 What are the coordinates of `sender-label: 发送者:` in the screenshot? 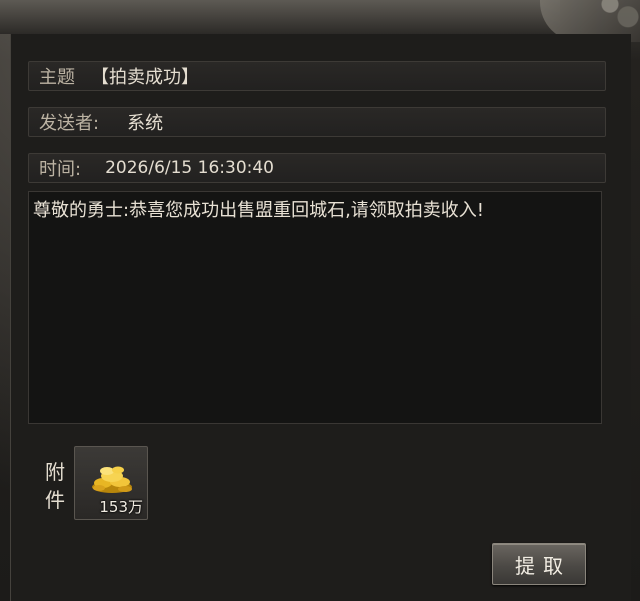 It's located at (69, 123).